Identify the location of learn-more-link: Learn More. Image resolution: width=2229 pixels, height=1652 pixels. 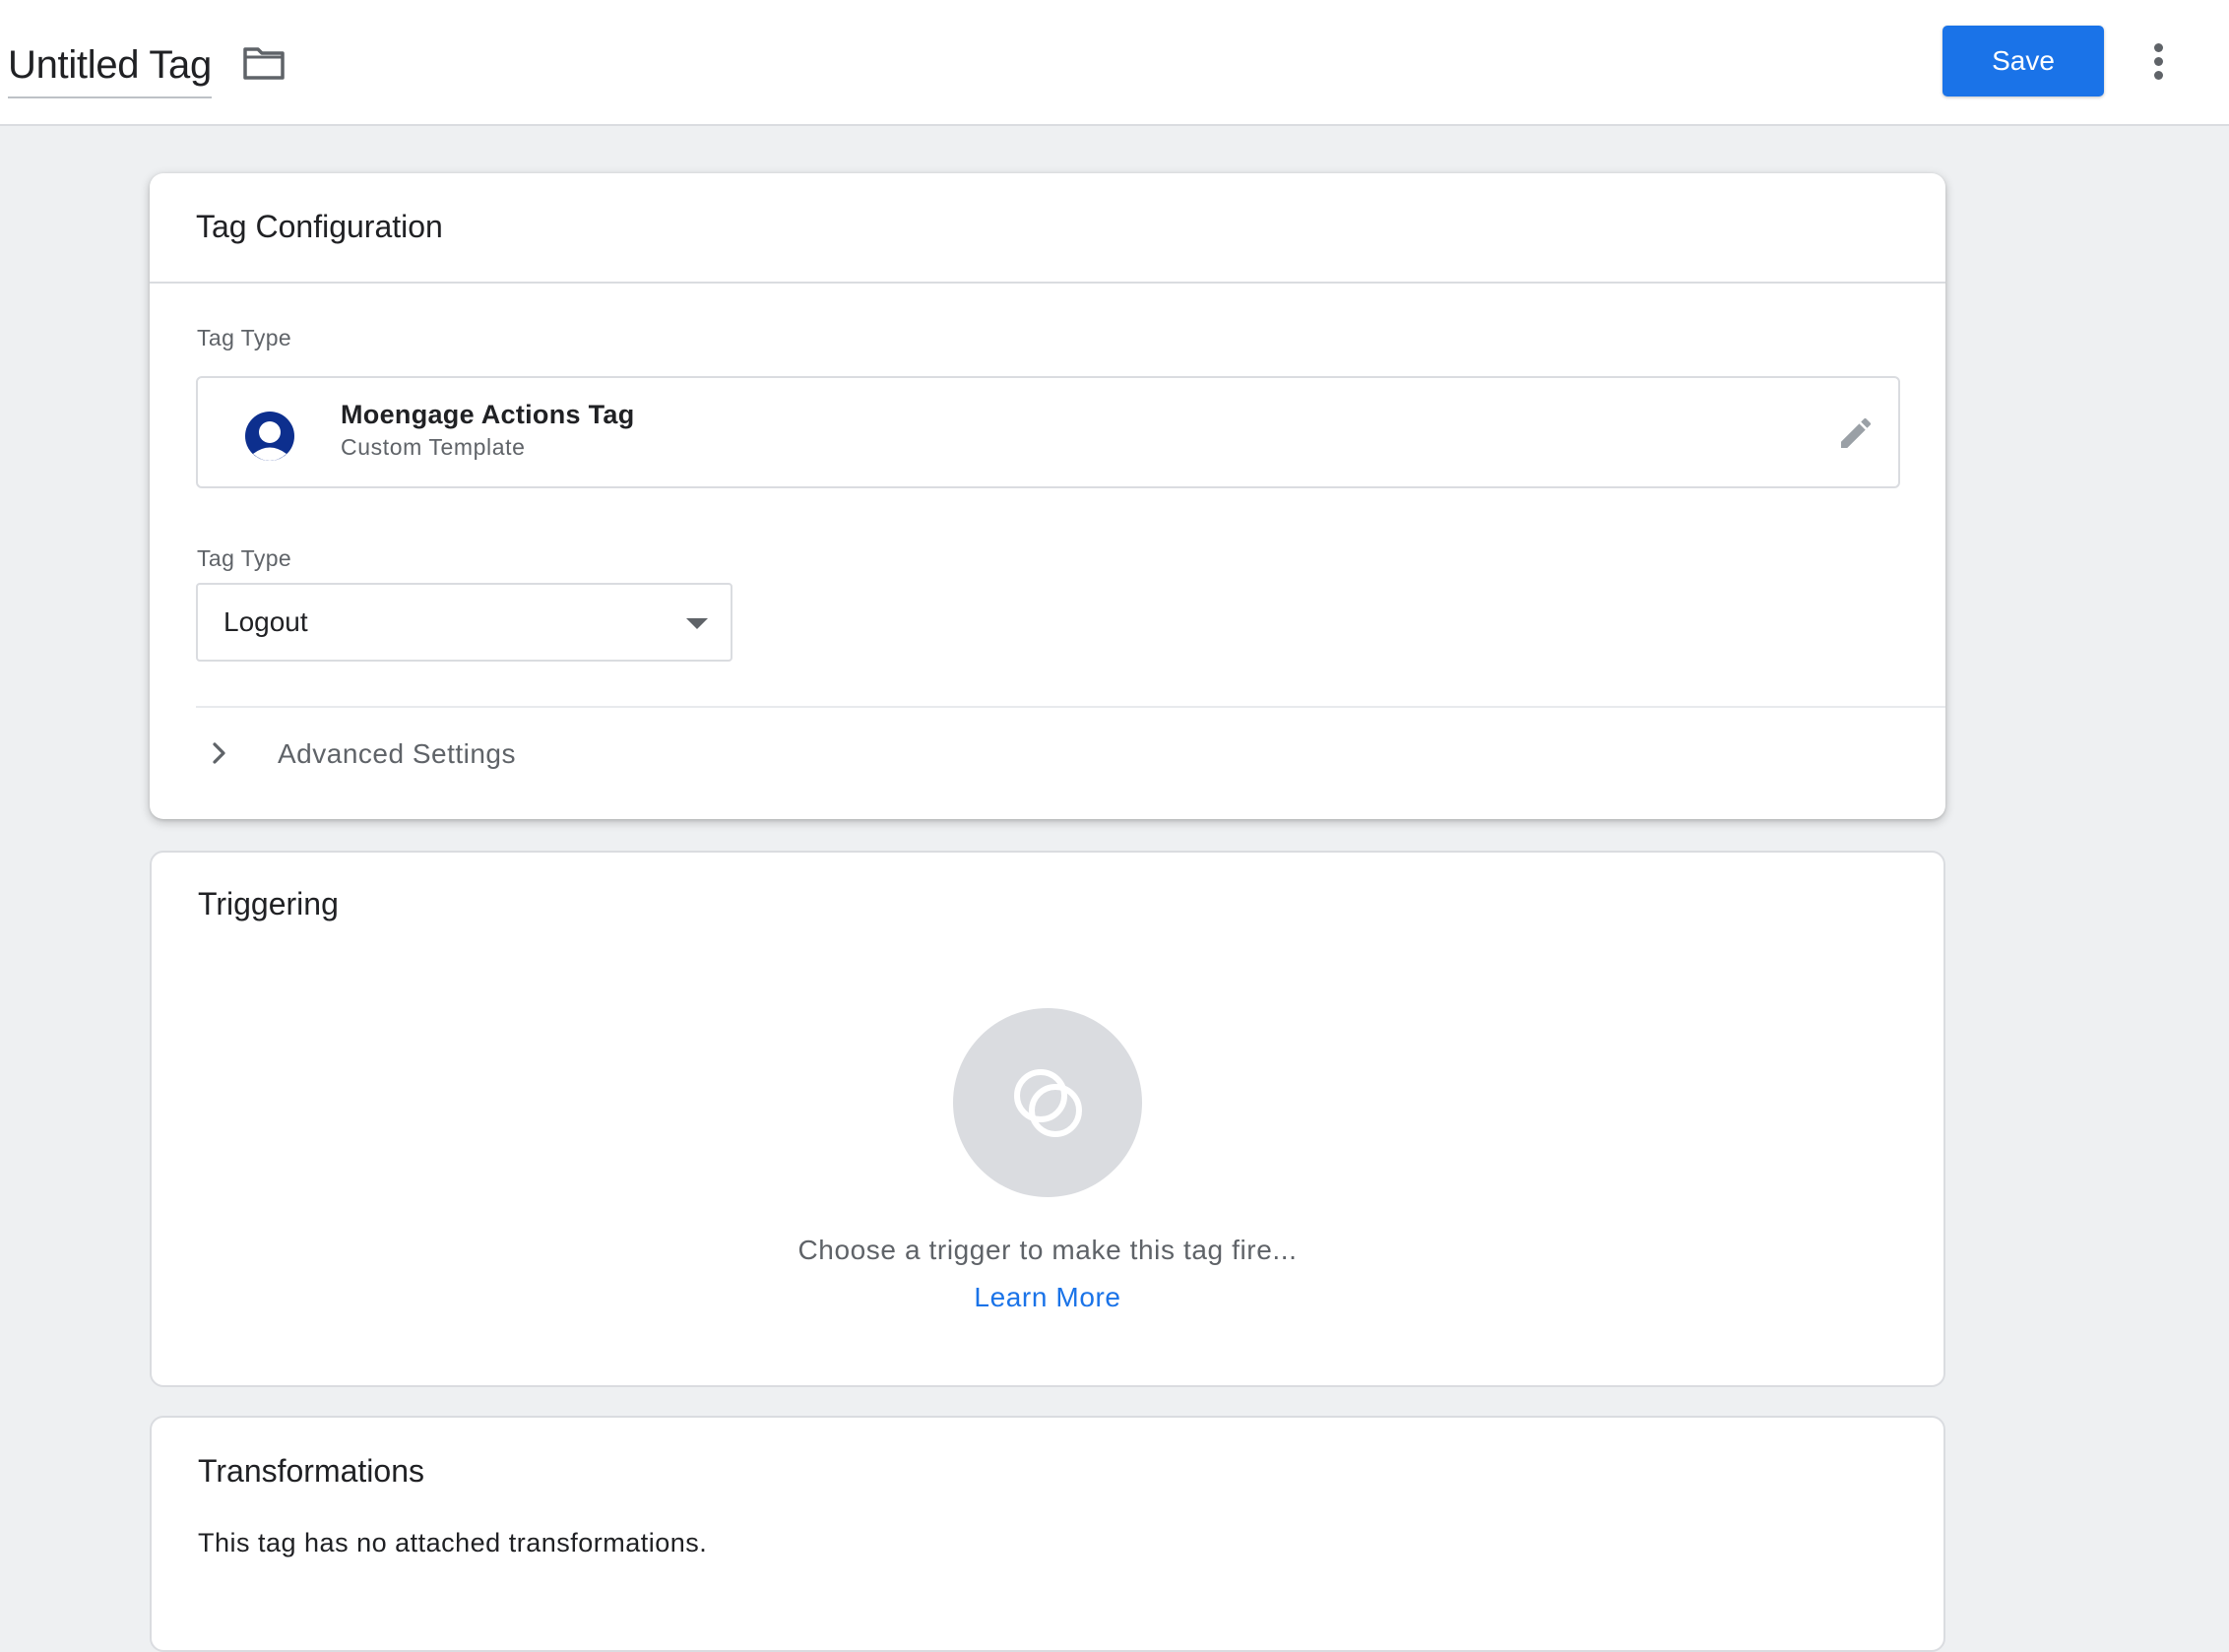
(1047, 1297).